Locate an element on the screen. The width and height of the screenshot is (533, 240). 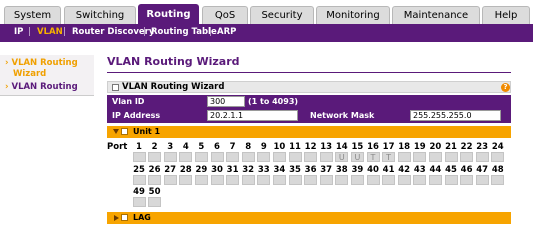
port-number: 41 is located at coordinates (388, 170).